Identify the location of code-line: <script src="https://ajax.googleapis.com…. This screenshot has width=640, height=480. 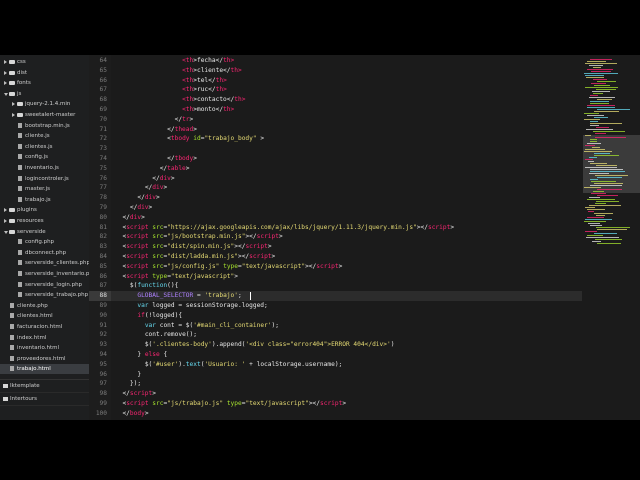
(284, 228).